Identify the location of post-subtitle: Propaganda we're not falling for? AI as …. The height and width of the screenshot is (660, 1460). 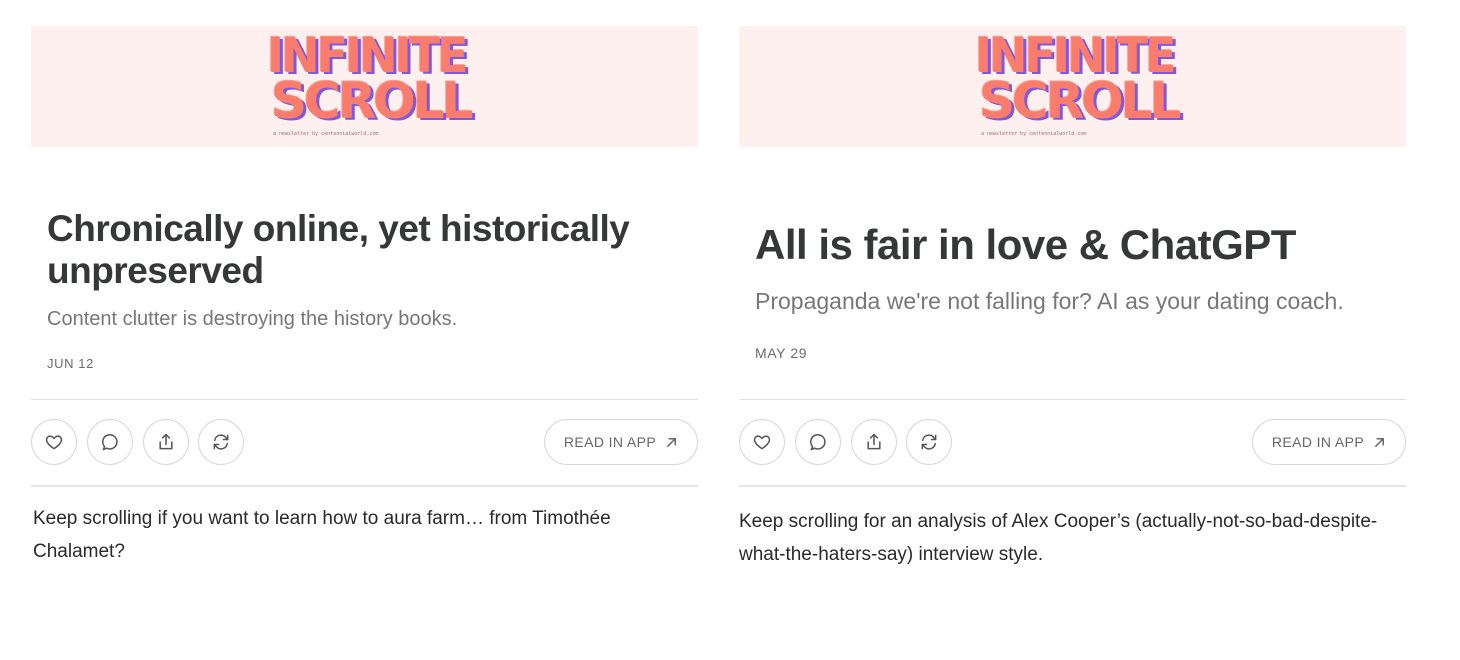
(1049, 301).